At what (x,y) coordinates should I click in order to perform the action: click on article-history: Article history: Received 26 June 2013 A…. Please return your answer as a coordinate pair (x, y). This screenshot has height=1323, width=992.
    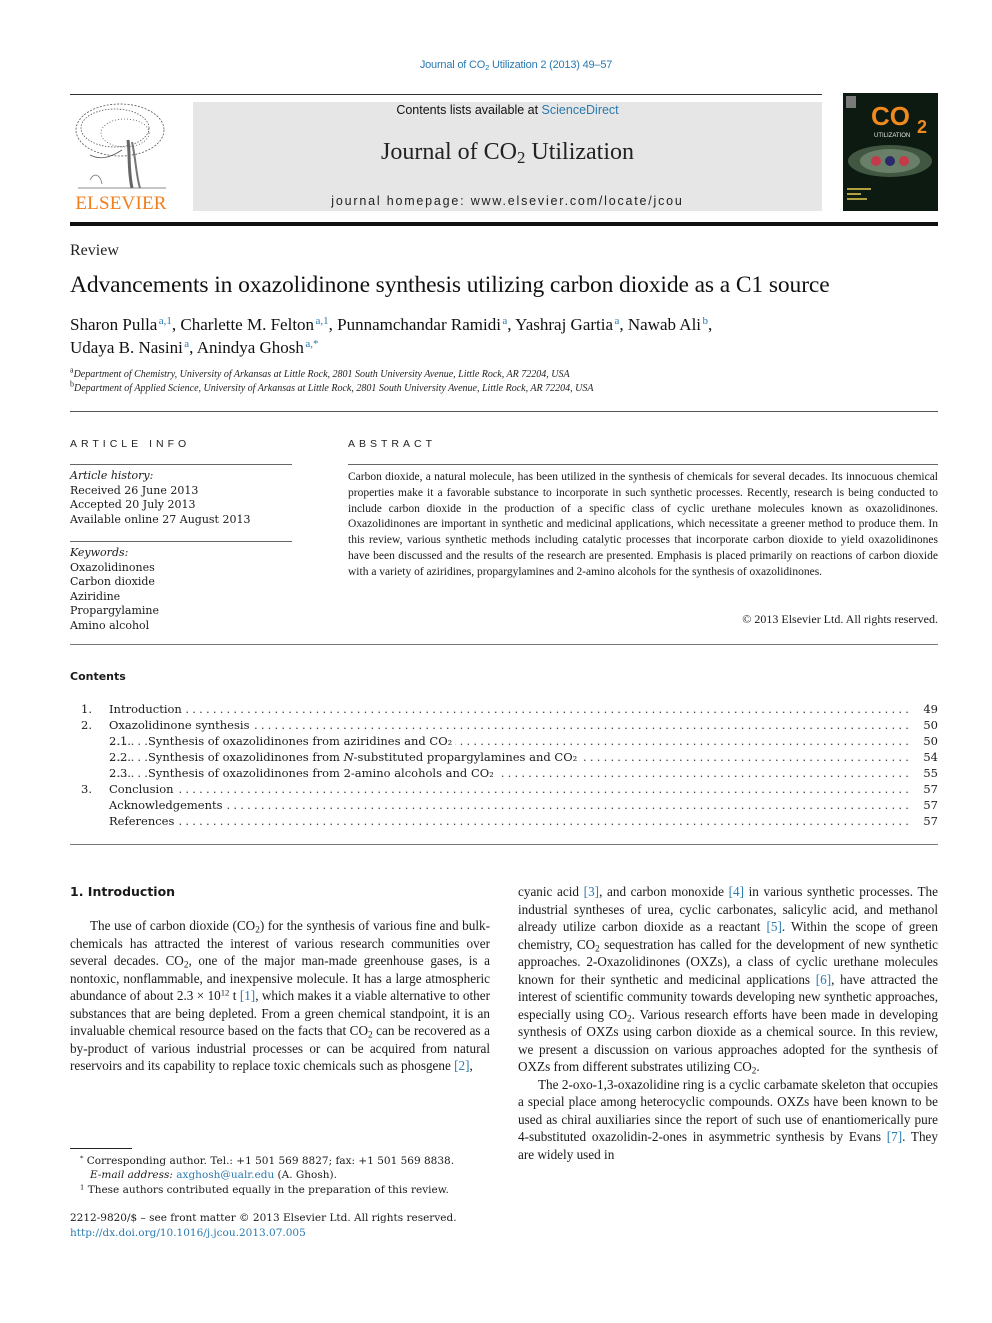
    Looking at the image, I should click on (160, 497).